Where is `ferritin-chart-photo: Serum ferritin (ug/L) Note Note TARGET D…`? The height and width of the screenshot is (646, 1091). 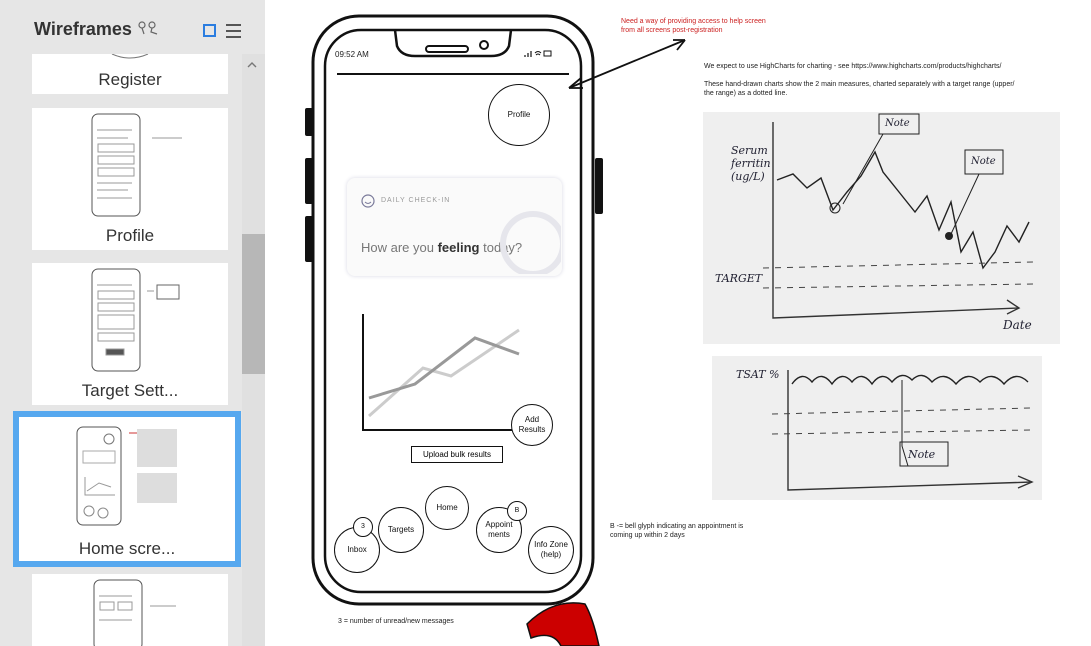
ferritin-chart-photo: Serum ferritin (ug/L) Note Note TARGET D… is located at coordinates (881, 228).